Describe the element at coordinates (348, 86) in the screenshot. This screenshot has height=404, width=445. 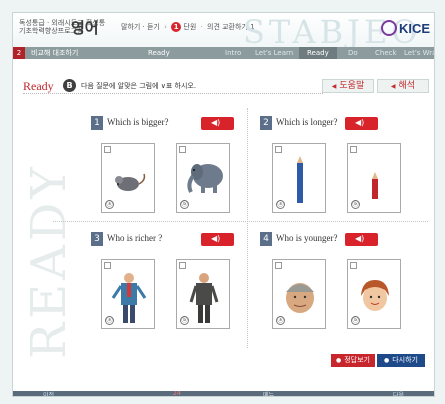
I see `help-button: 도움말` at that location.